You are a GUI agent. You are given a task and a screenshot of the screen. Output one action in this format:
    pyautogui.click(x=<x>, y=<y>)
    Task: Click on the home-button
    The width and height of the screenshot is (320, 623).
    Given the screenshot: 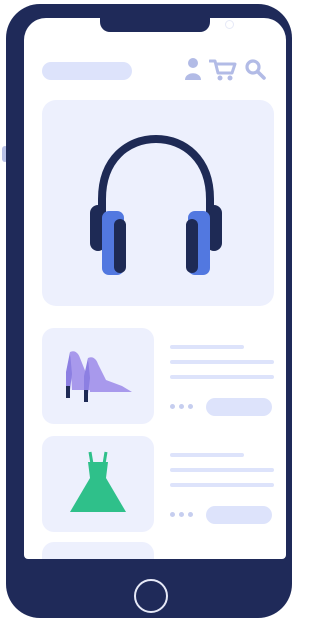 What is the action you would take?
    pyautogui.click(x=151, y=596)
    